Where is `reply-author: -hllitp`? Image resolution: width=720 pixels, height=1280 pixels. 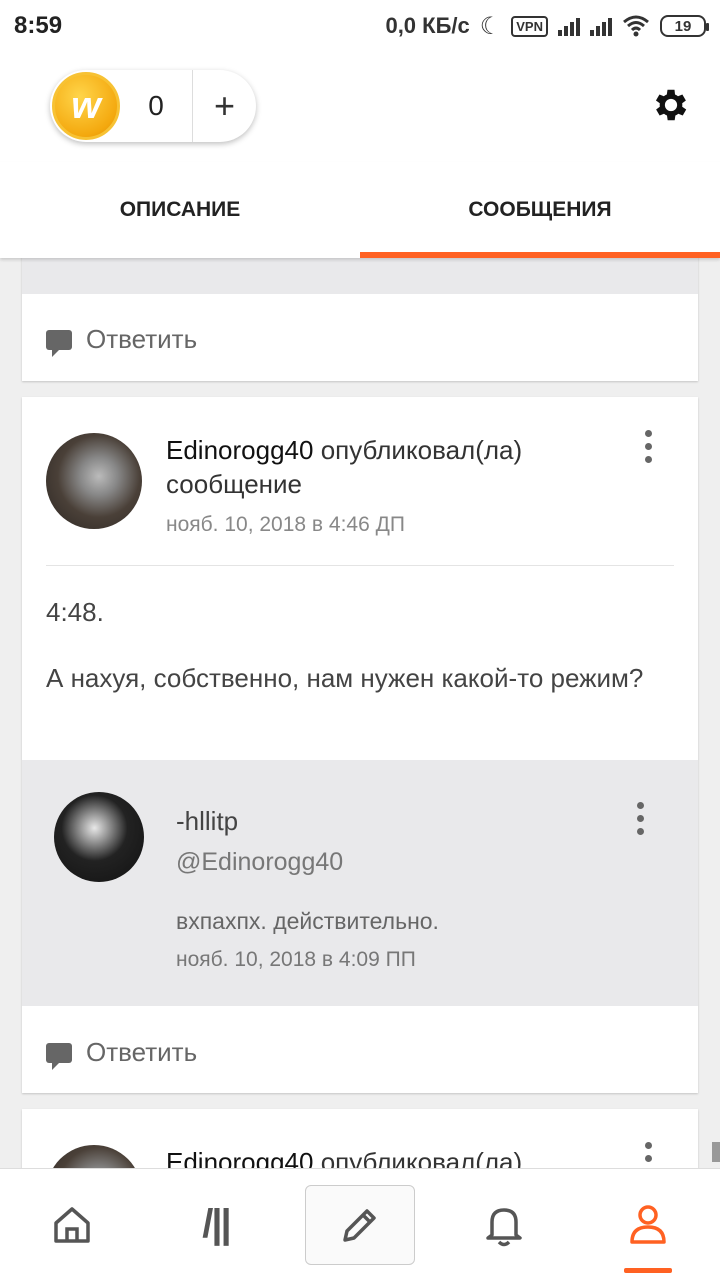 reply-author: -hllitp is located at coordinates (207, 821).